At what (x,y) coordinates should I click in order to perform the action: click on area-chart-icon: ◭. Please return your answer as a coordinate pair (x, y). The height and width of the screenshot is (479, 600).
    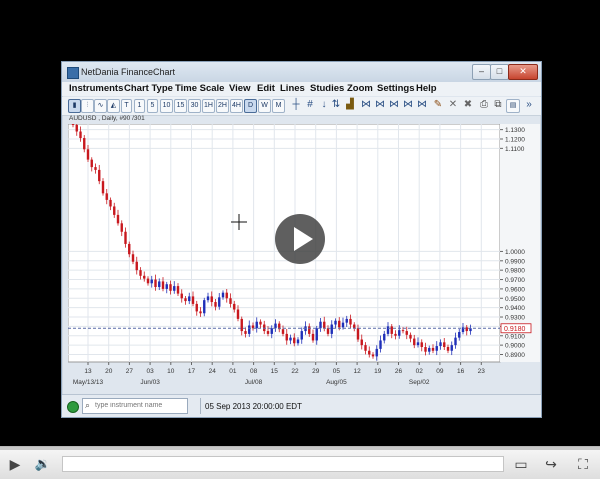
    Looking at the image, I should click on (113, 106).